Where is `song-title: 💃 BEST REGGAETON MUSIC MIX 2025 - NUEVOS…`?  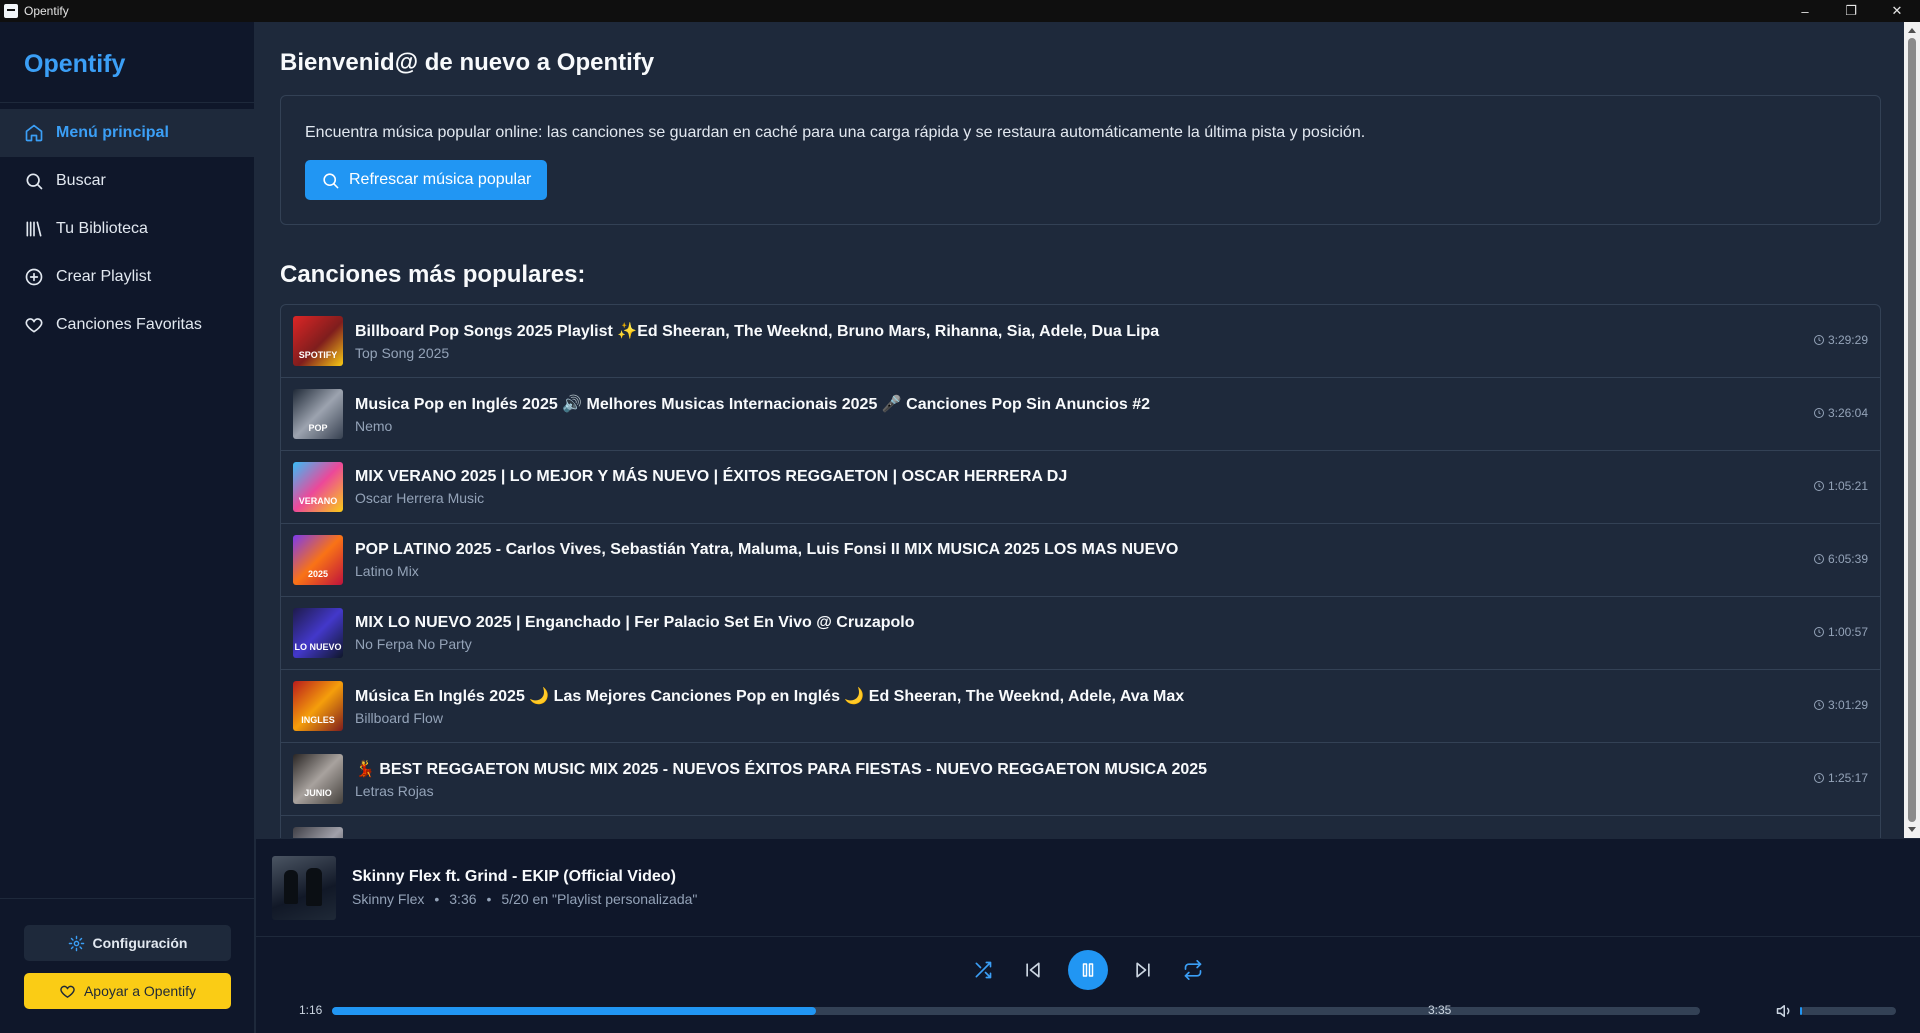 song-title: 💃 BEST REGGAETON MUSIC MIX 2025 - NUEVOS… is located at coordinates (781, 769).